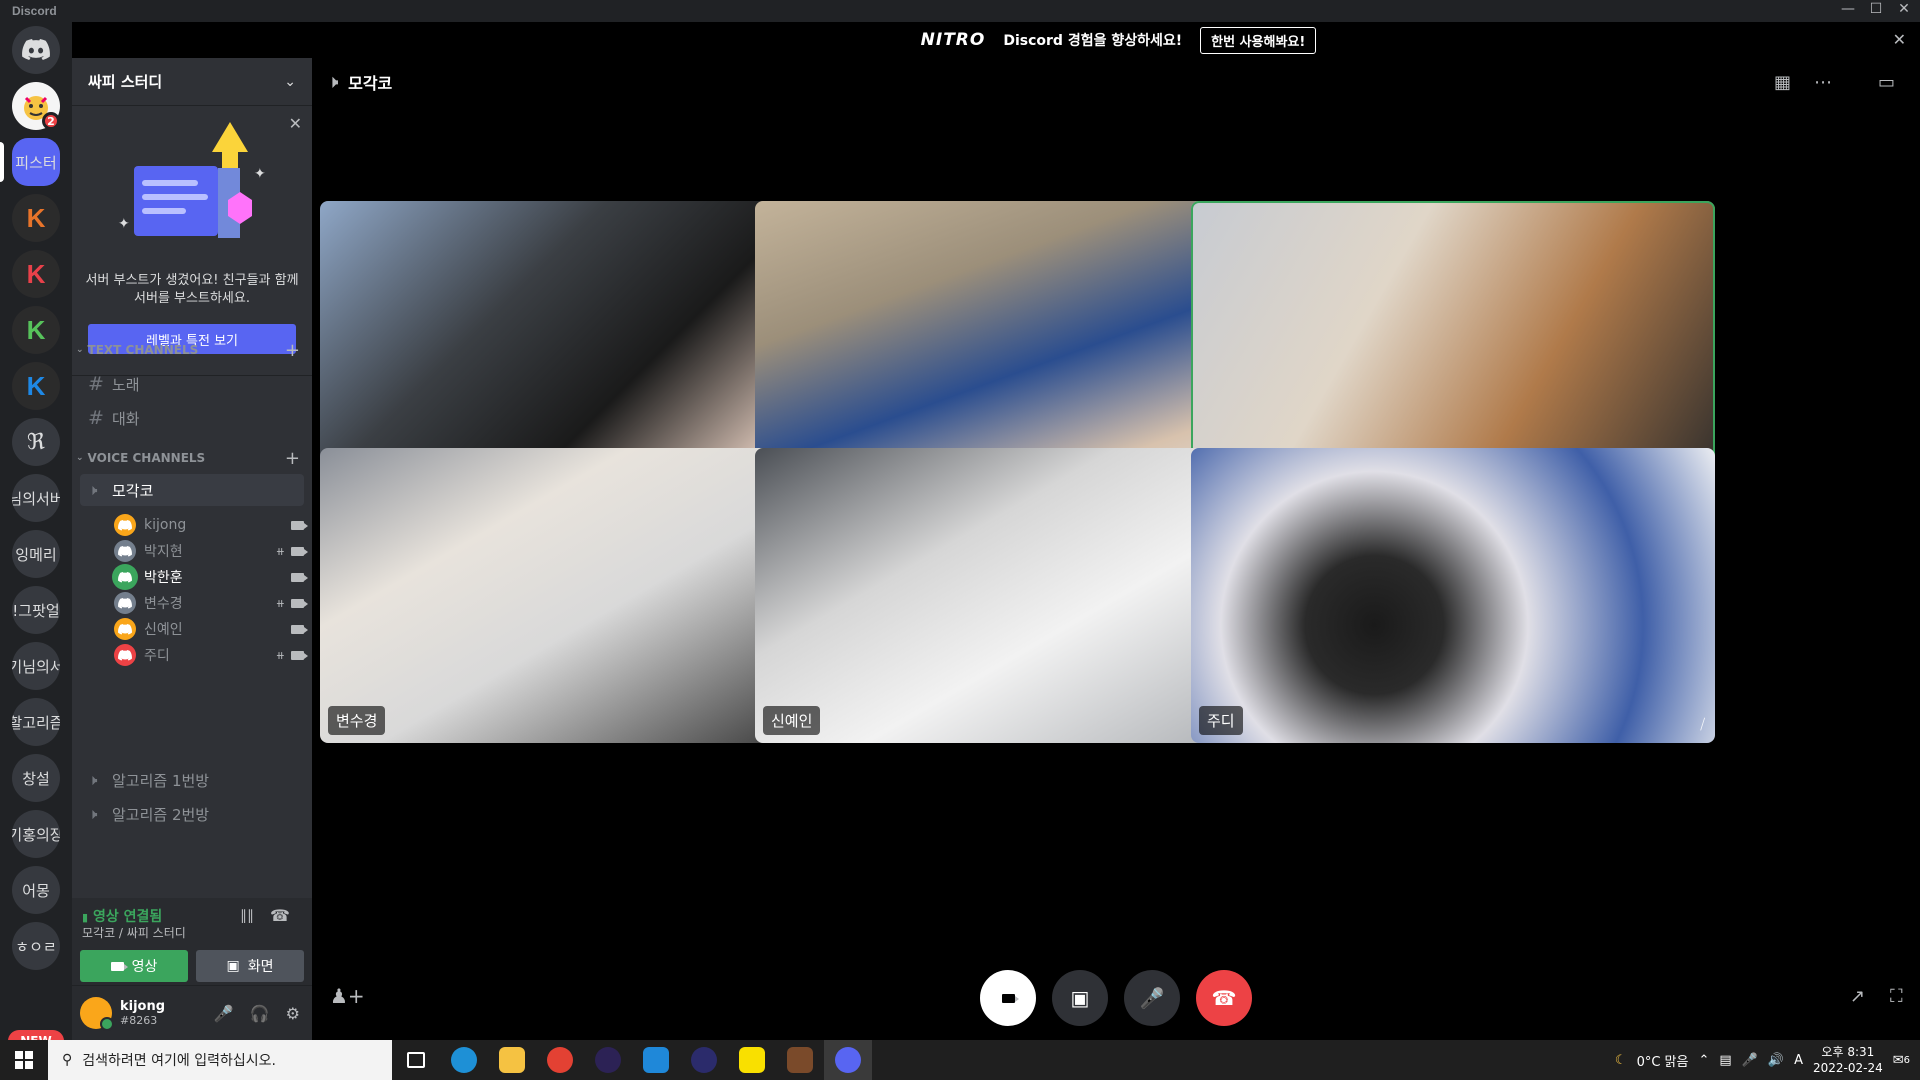  I want to click on microphone-icon: 🎤, so click(224, 1013).